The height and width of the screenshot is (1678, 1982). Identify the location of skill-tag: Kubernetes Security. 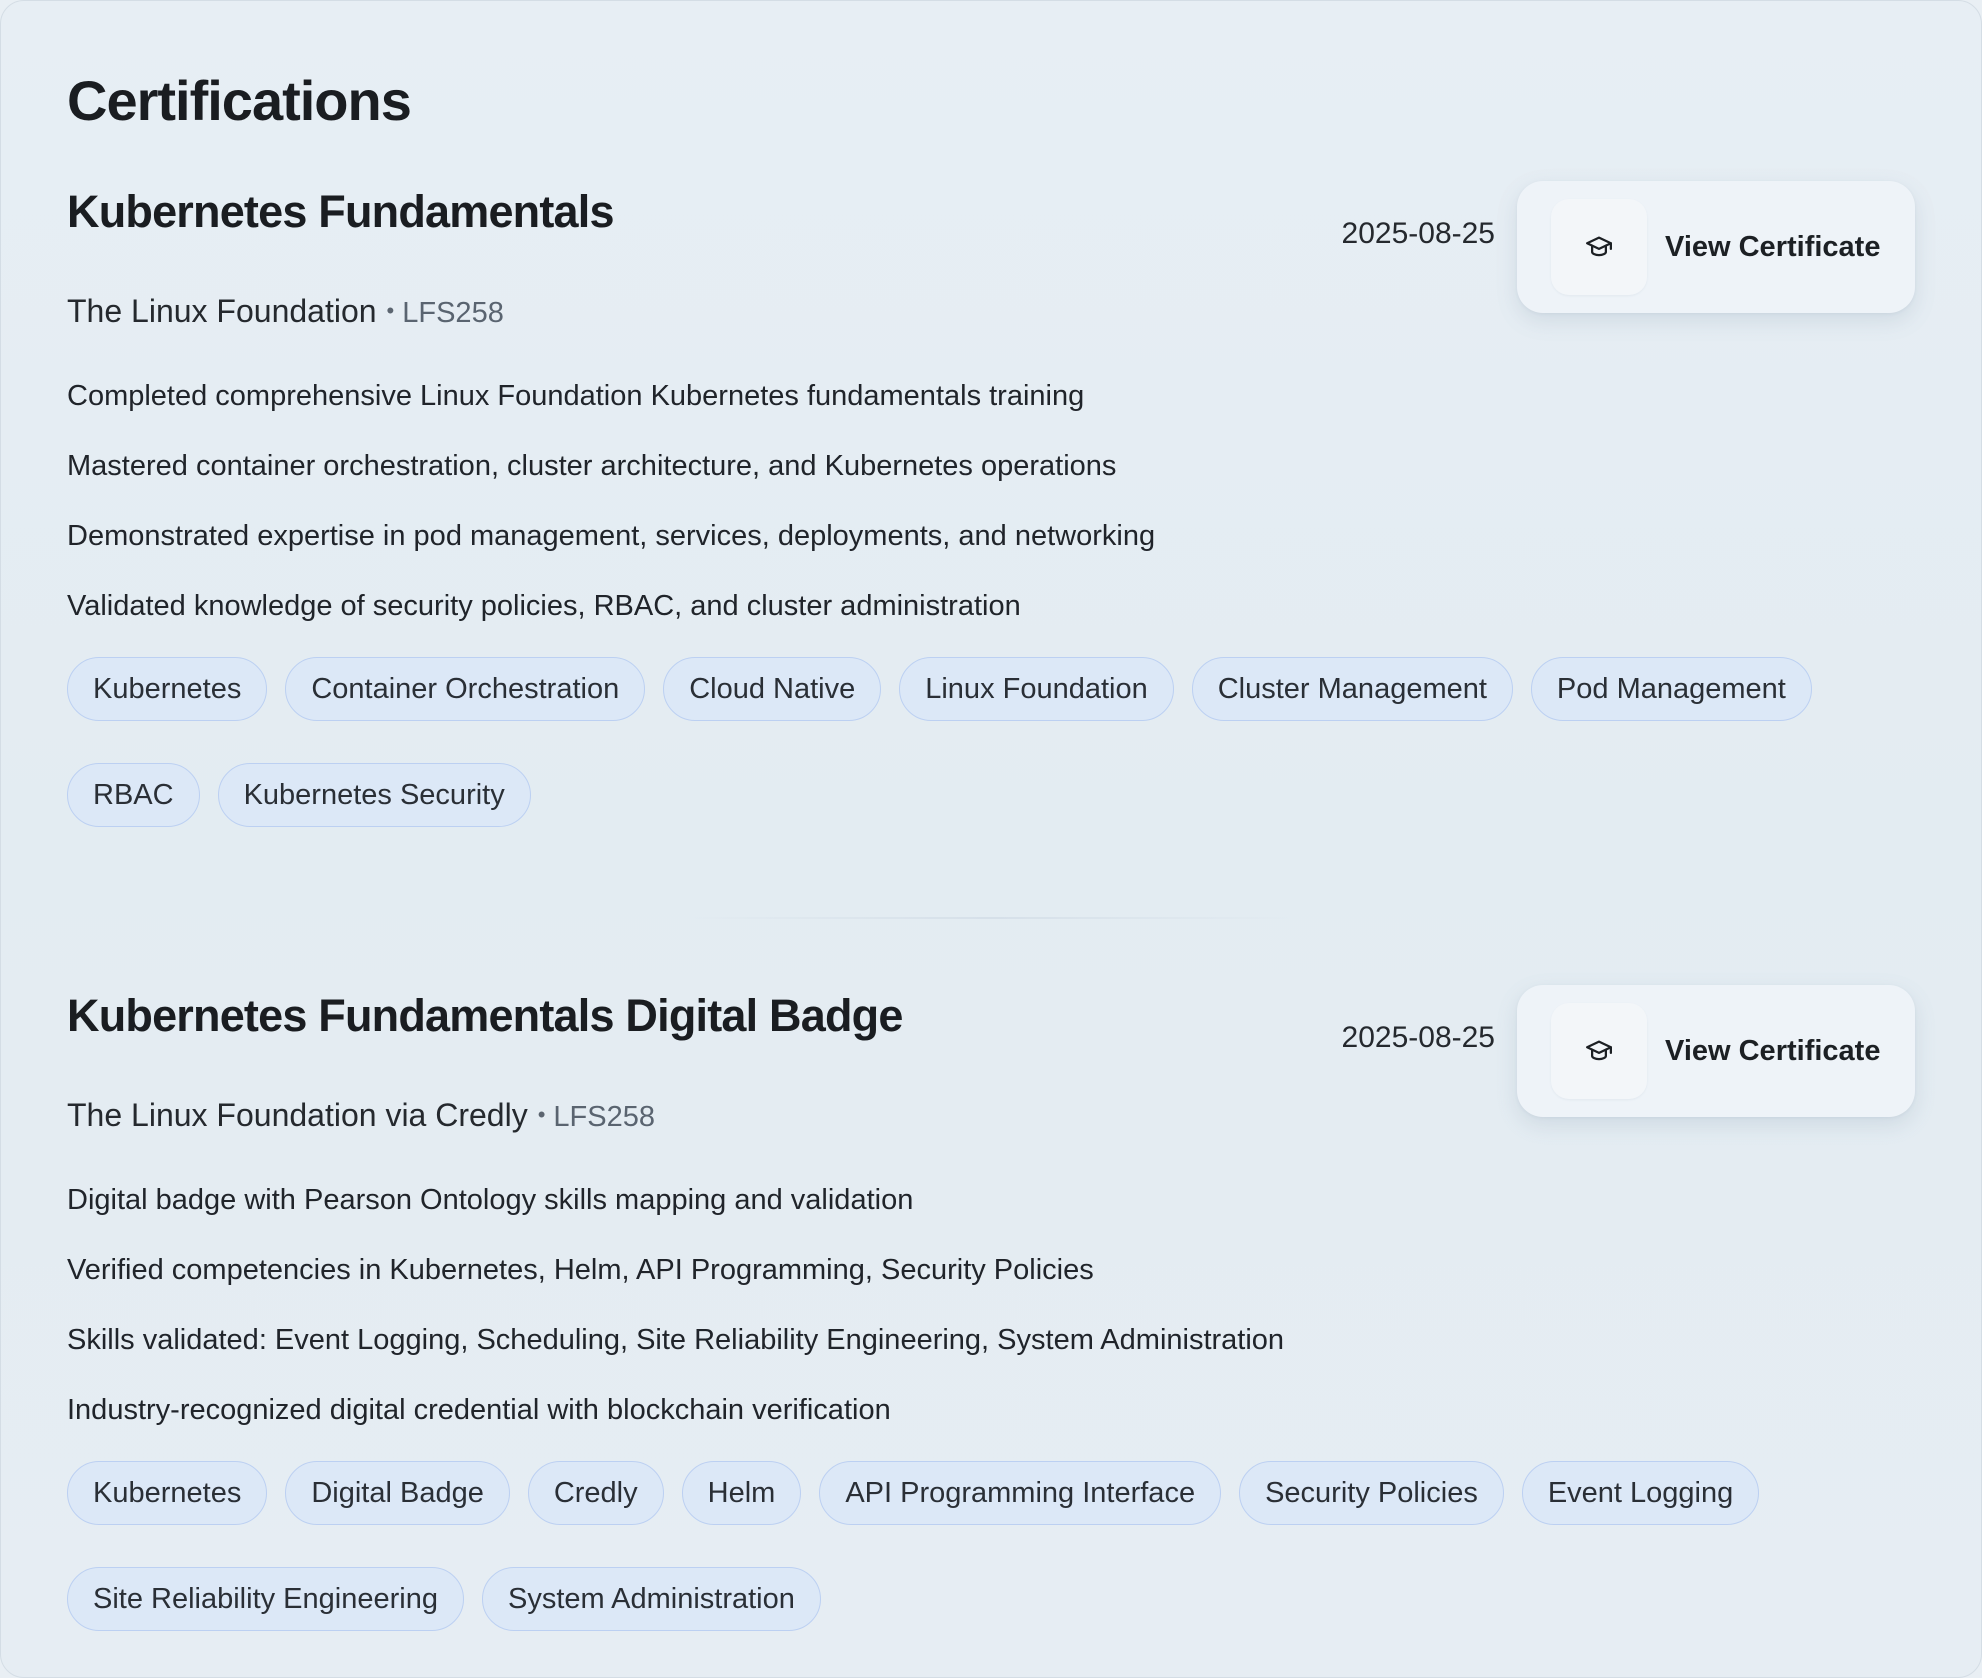
(374, 795).